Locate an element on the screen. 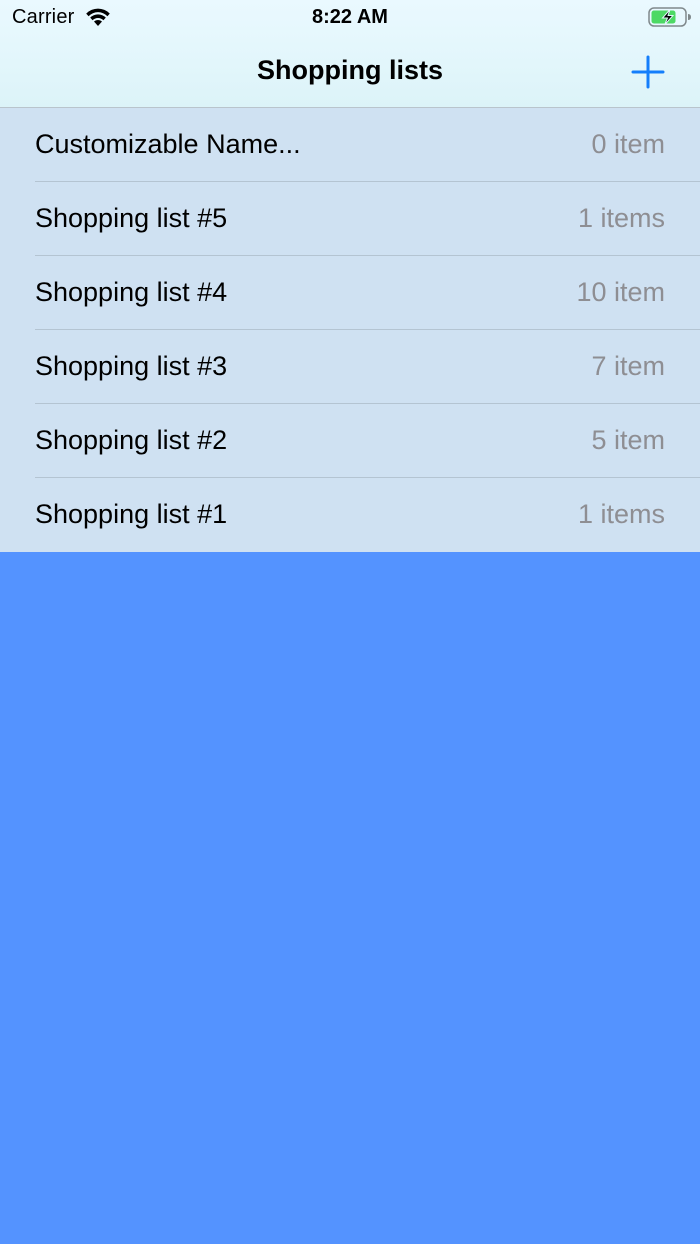 The width and height of the screenshot is (700, 1244). list-item: Shopping list #5 1 items is located at coordinates (350, 219).